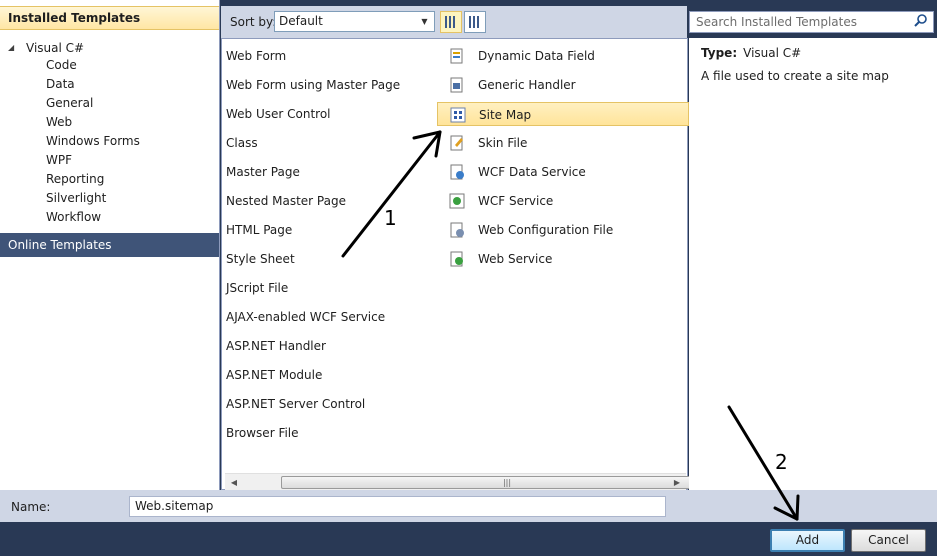  What do you see at coordinates (93, 141) in the screenshot?
I see `tree-item-windows-forms: Windows Forms` at bounding box center [93, 141].